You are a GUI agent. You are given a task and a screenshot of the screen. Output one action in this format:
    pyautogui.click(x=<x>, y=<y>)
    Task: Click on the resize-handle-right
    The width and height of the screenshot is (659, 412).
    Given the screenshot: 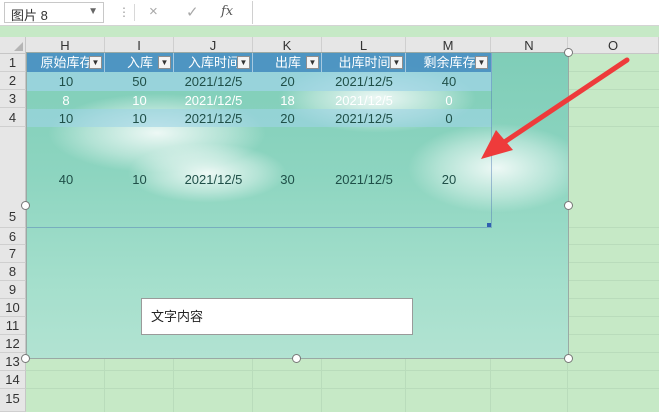 What is the action you would take?
    pyautogui.click(x=568, y=205)
    